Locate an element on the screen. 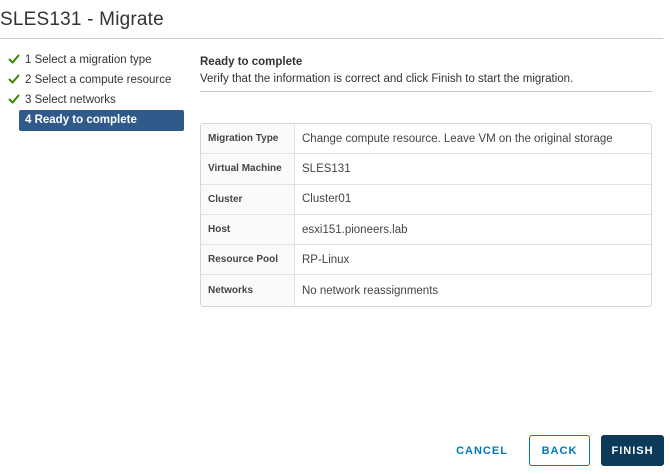 Image resolution: width=670 pixels, height=474 pixels. step-label: 1 Select a migration type is located at coordinates (88, 60).